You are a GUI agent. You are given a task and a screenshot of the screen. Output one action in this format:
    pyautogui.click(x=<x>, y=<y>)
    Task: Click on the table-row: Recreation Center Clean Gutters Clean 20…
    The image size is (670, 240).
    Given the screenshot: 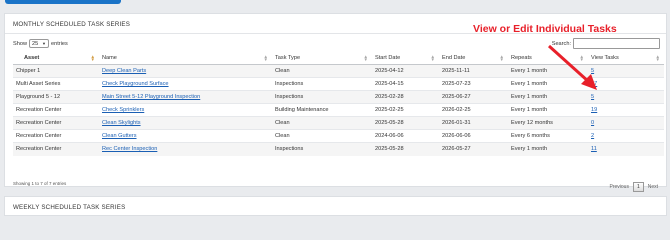 What is the action you would take?
    pyautogui.click(x=338, y=136)
    